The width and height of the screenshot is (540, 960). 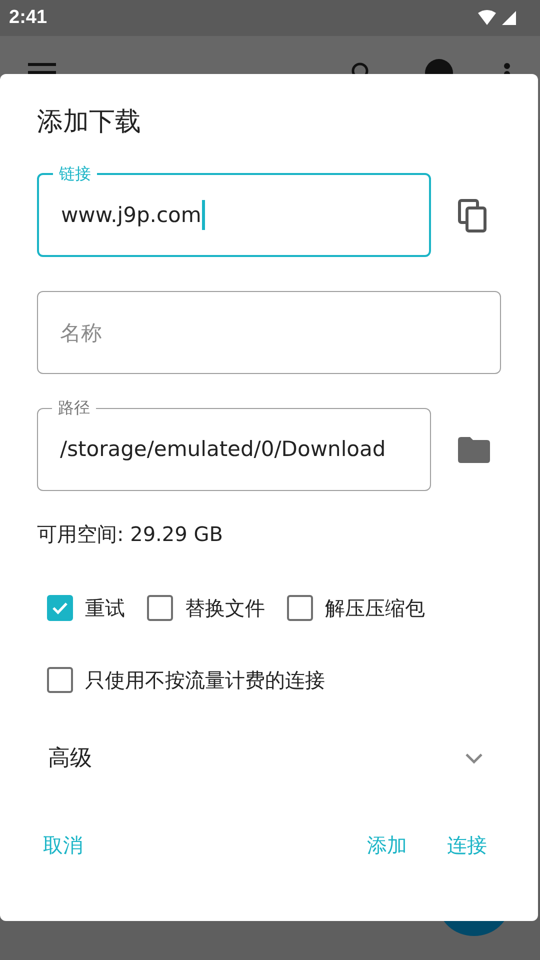 I want to click on folder-icon, so click(x=474, y=449).